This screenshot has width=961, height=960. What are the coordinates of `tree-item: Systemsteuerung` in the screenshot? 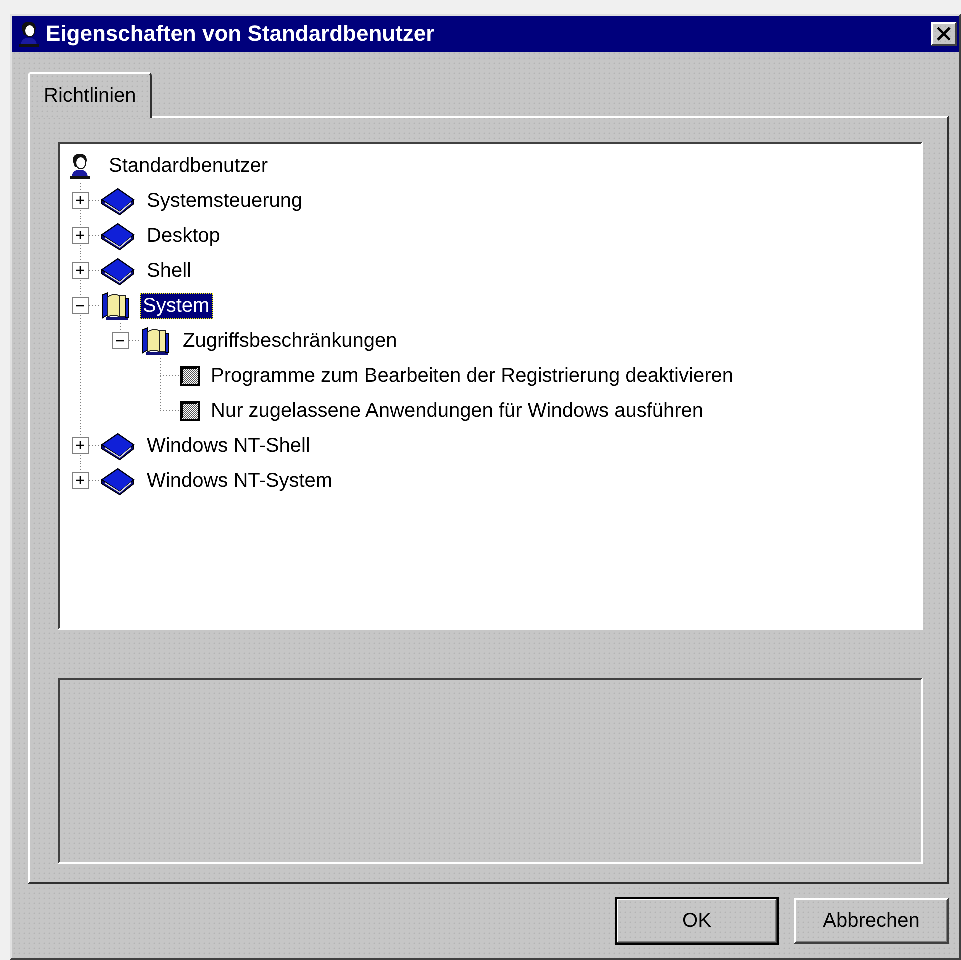 It's located at (225, 201).